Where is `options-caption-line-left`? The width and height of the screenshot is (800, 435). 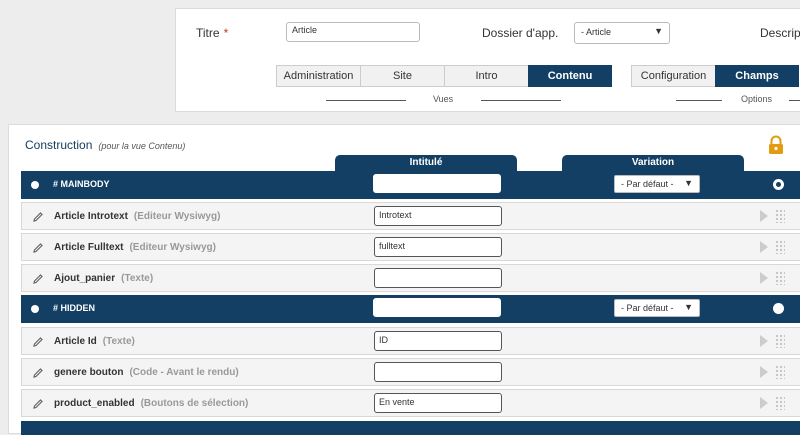 options-caption-line-left is located at coordinates (699, 100).